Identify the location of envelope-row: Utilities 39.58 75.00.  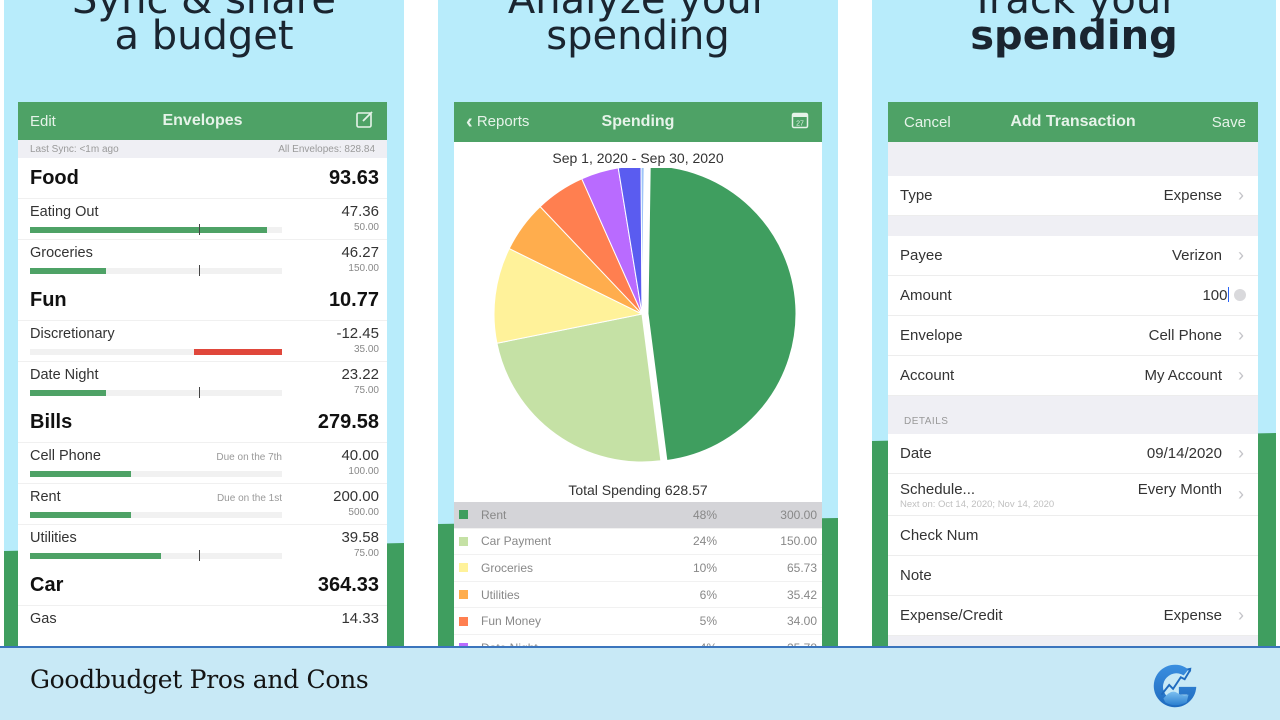
(202, 544).